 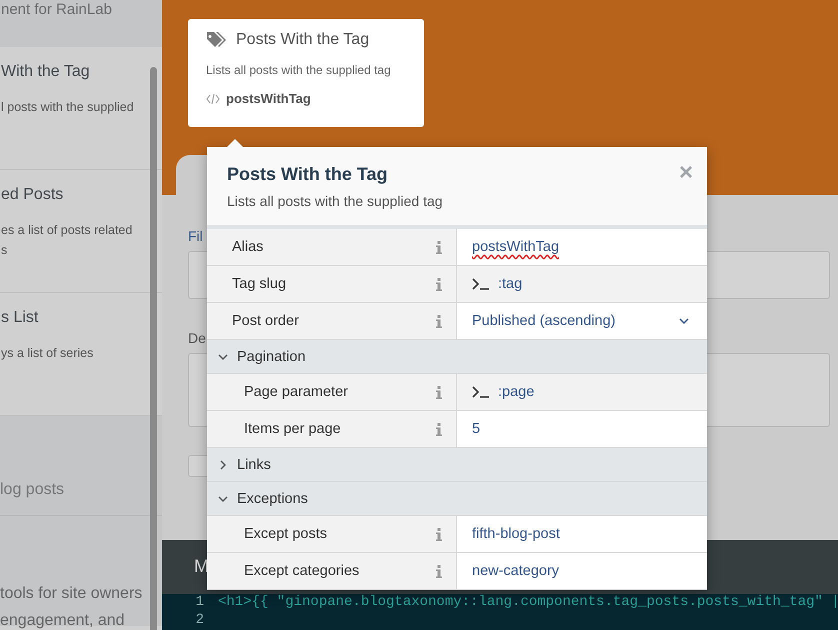 What do you see at coordinates (582, 571) in the screenshot?
I see `property-input: new-category` at bounding box center [582, 571].